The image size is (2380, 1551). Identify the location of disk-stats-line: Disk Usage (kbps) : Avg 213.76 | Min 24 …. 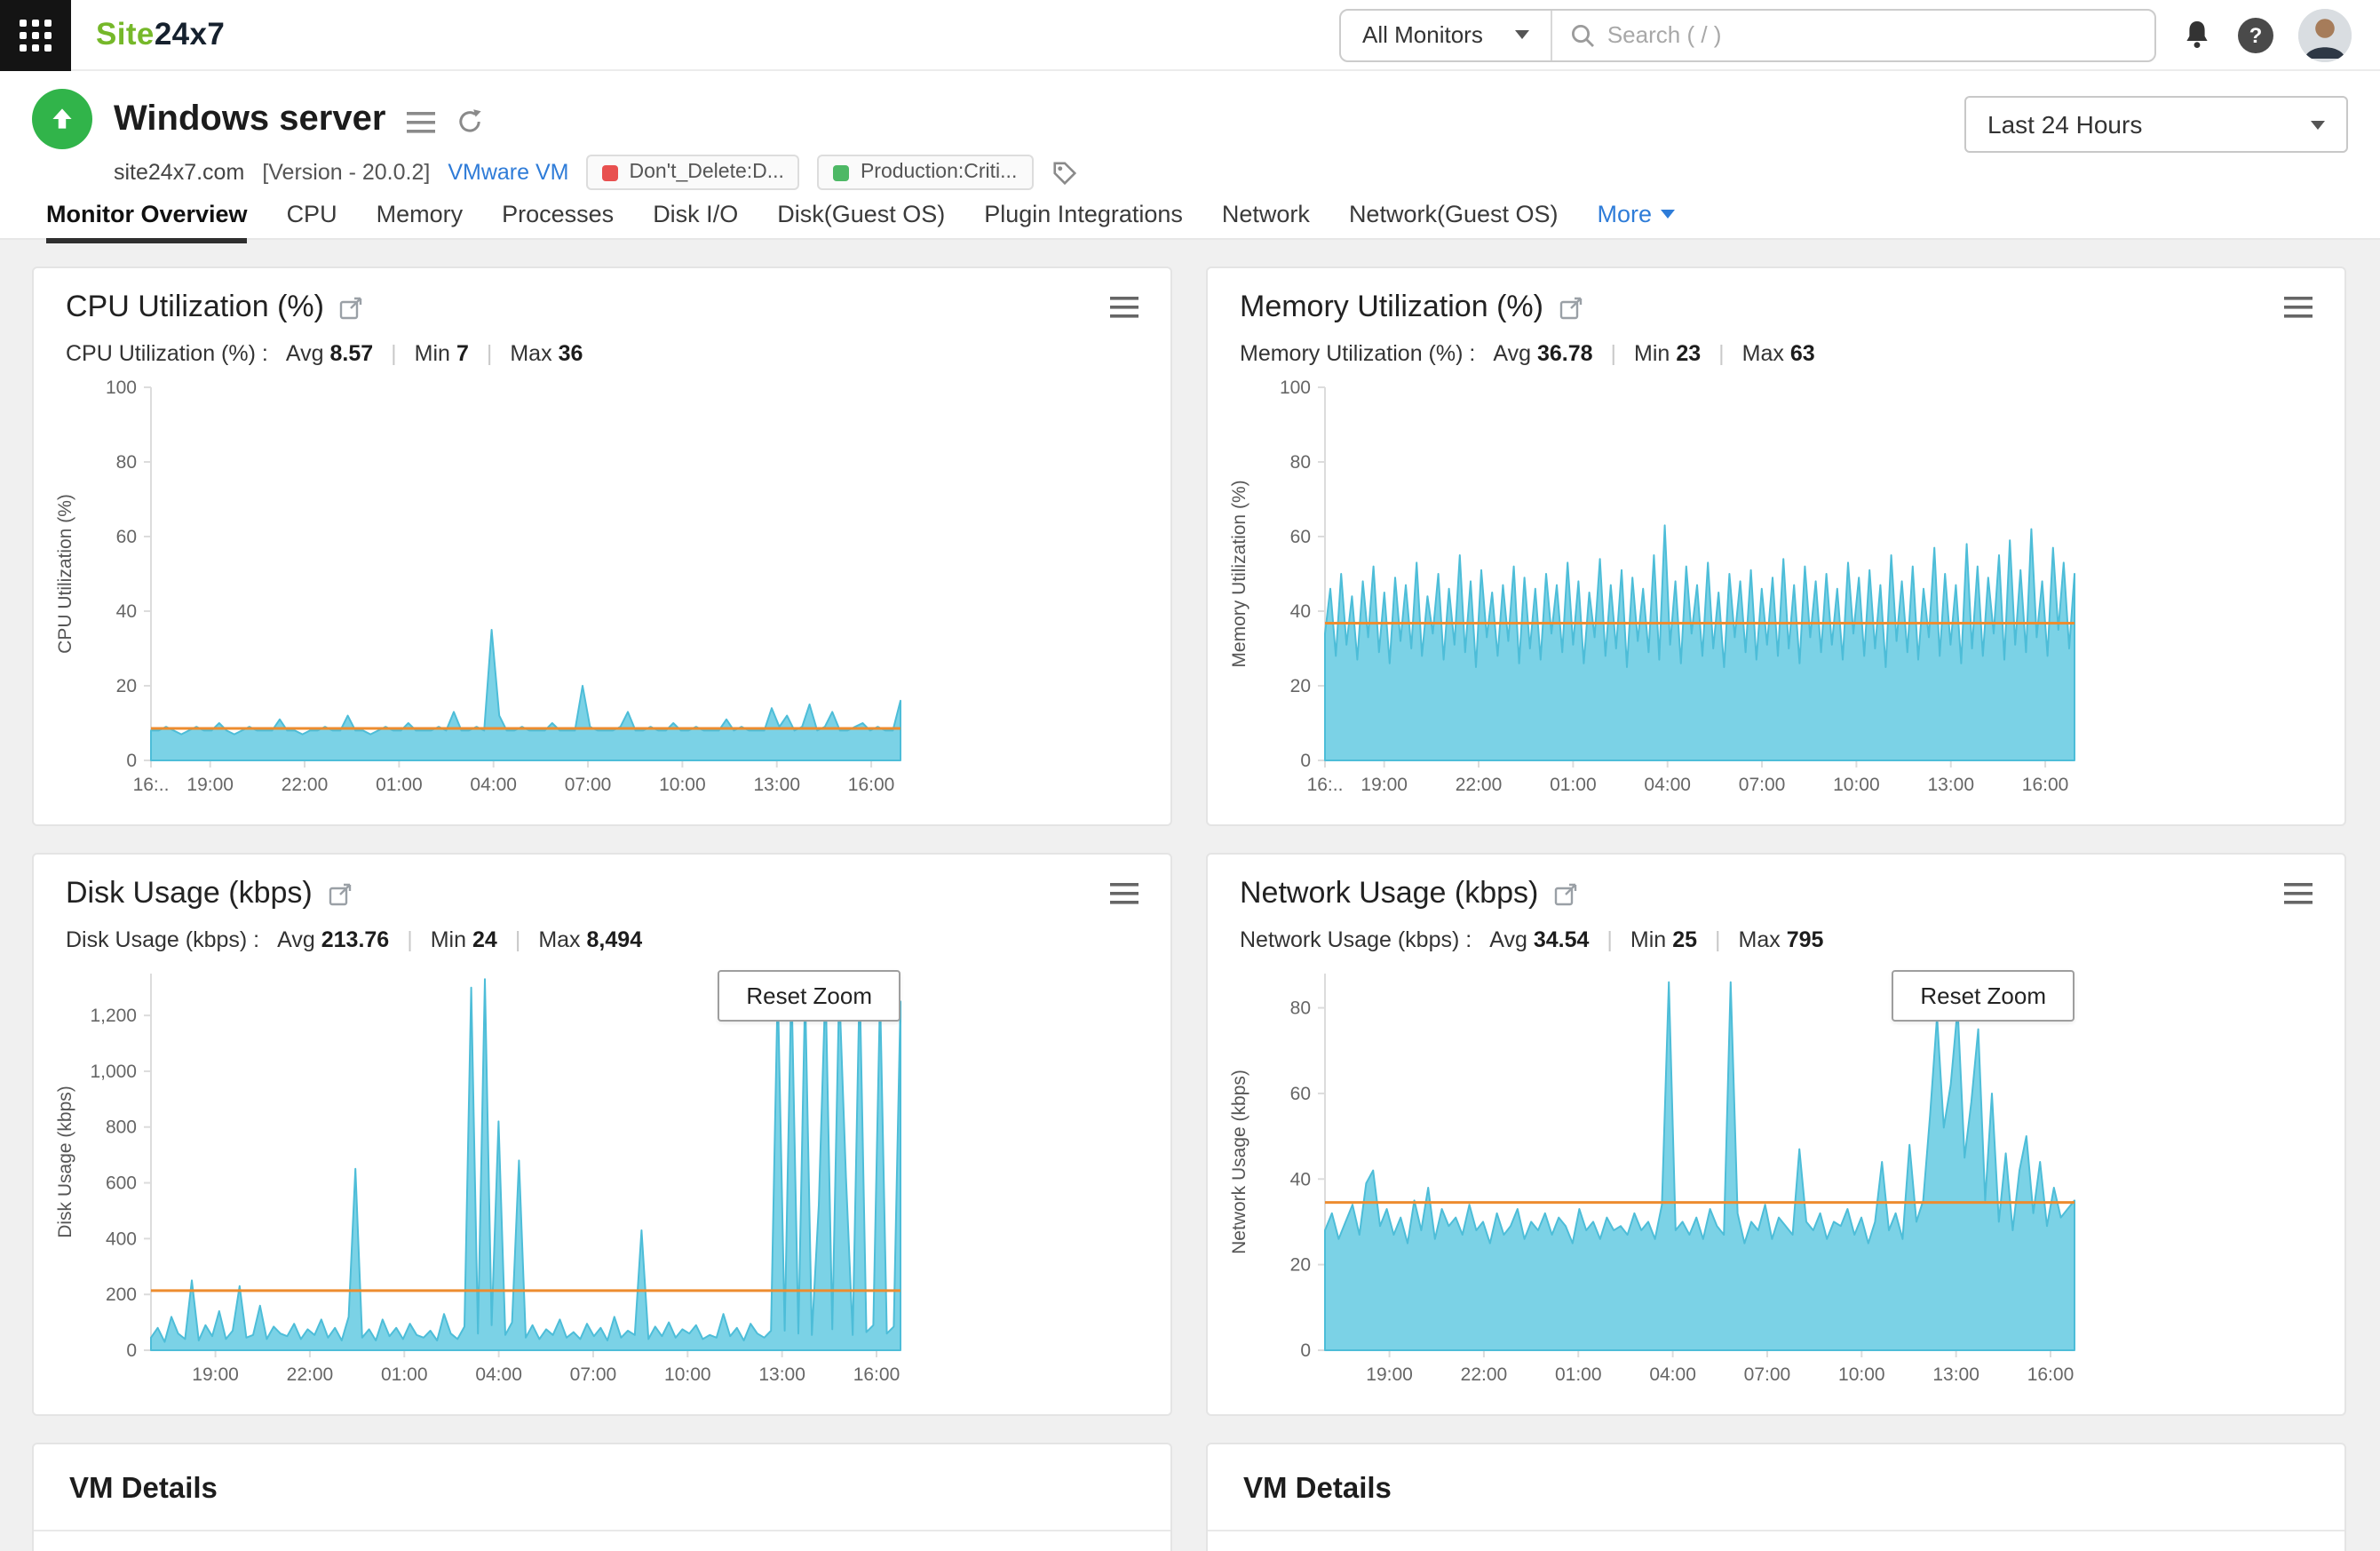
(602, 931).